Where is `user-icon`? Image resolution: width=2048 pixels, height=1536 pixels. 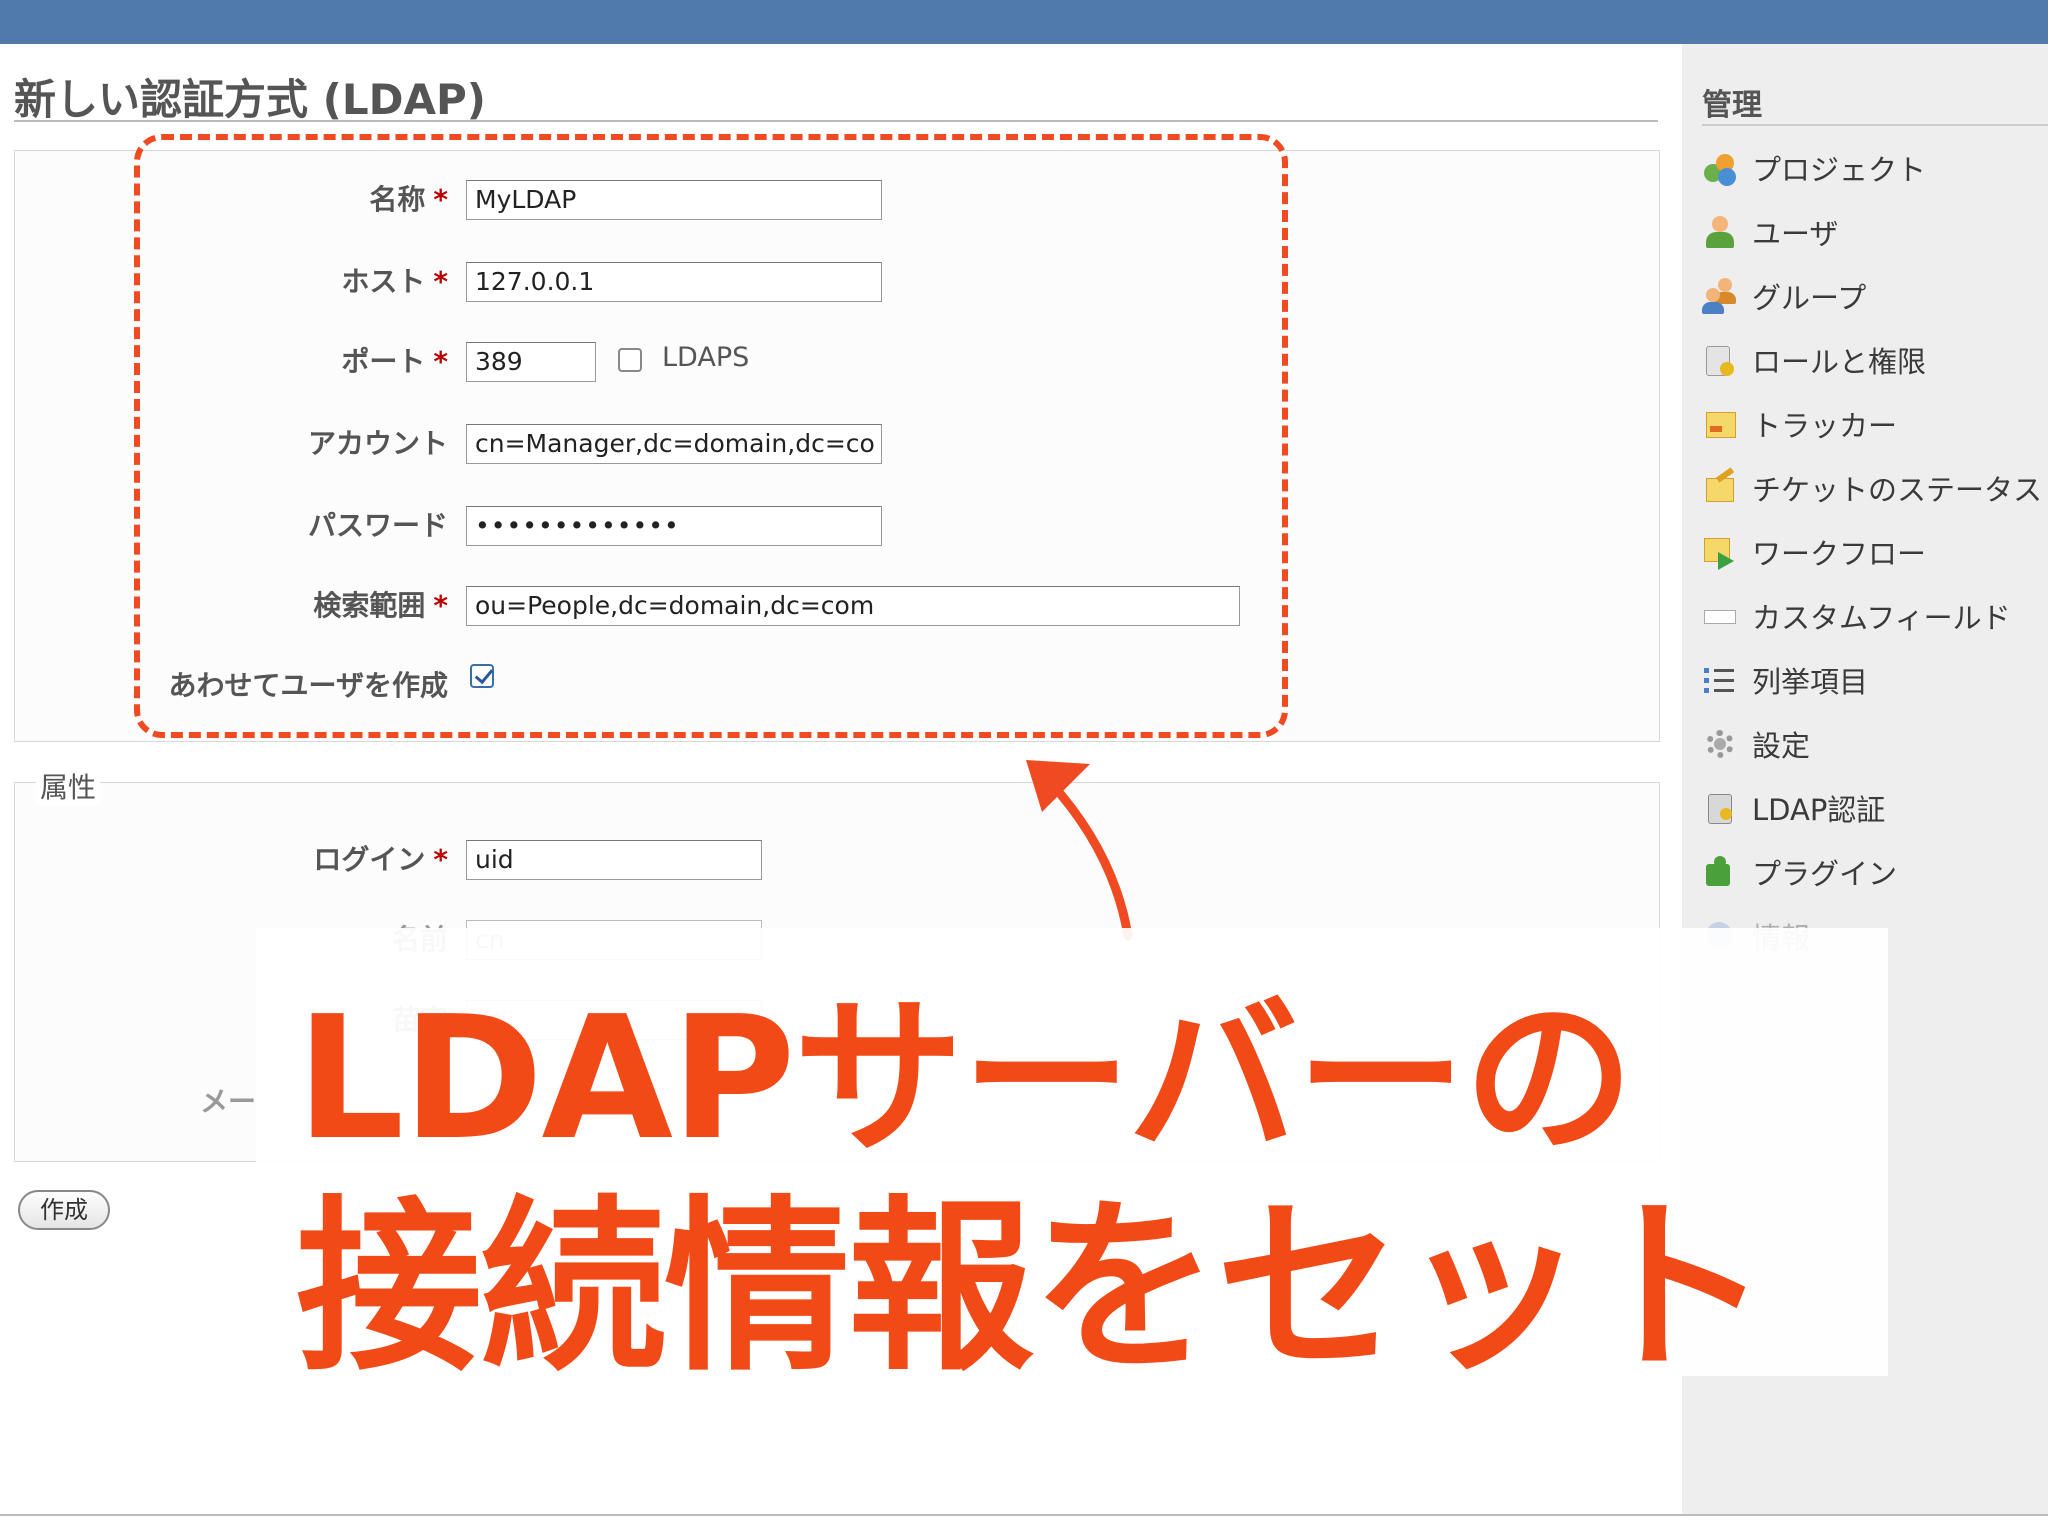
user-icon is located at coordinates (1720, 232).